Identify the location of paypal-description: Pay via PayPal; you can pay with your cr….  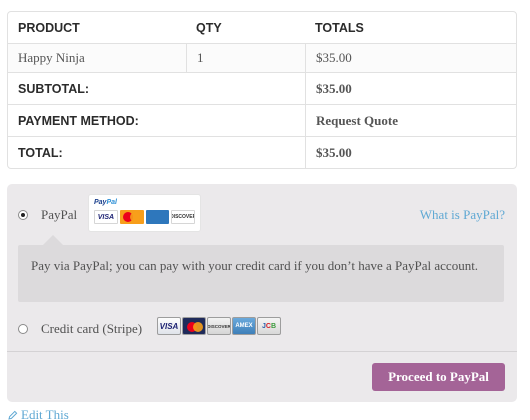
(261, 268).